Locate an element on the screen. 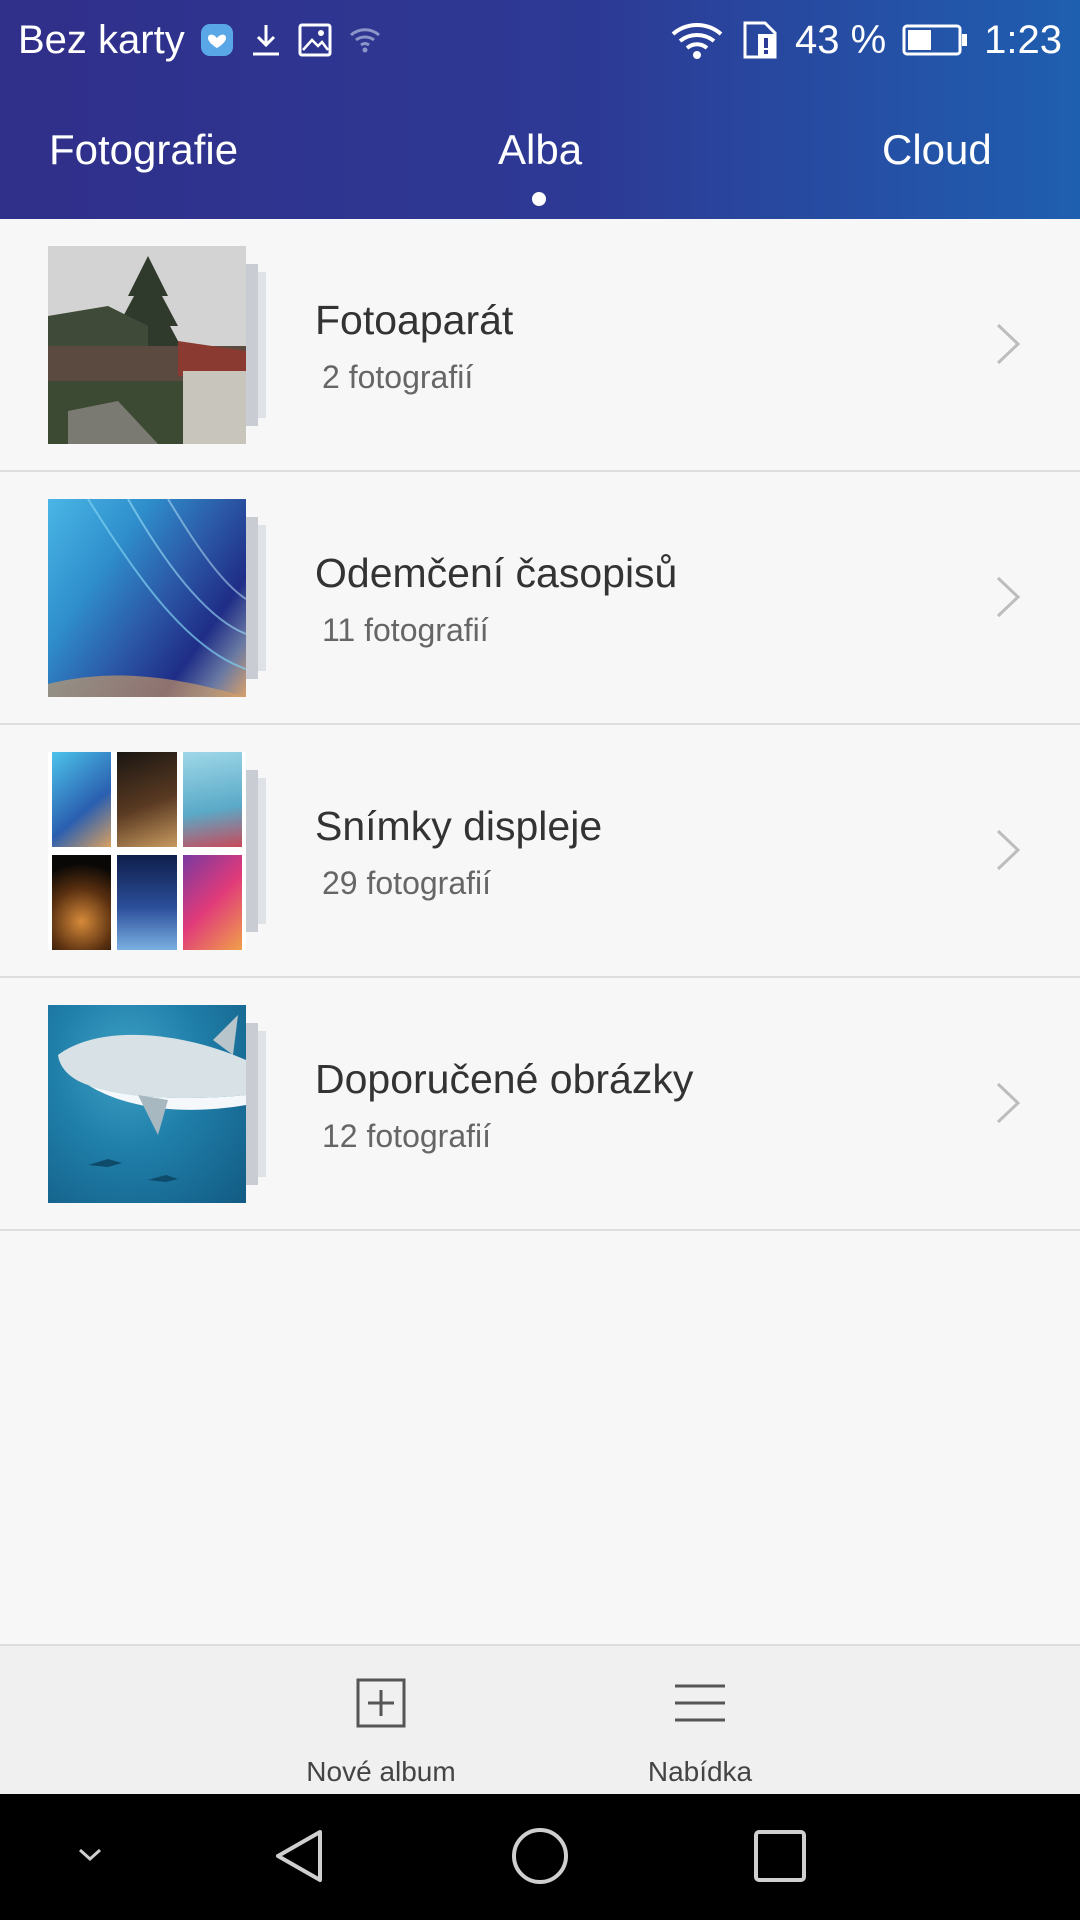 This screenshot has height=1920, width=1080. menu-icon is located at coordinates (700, 1703).